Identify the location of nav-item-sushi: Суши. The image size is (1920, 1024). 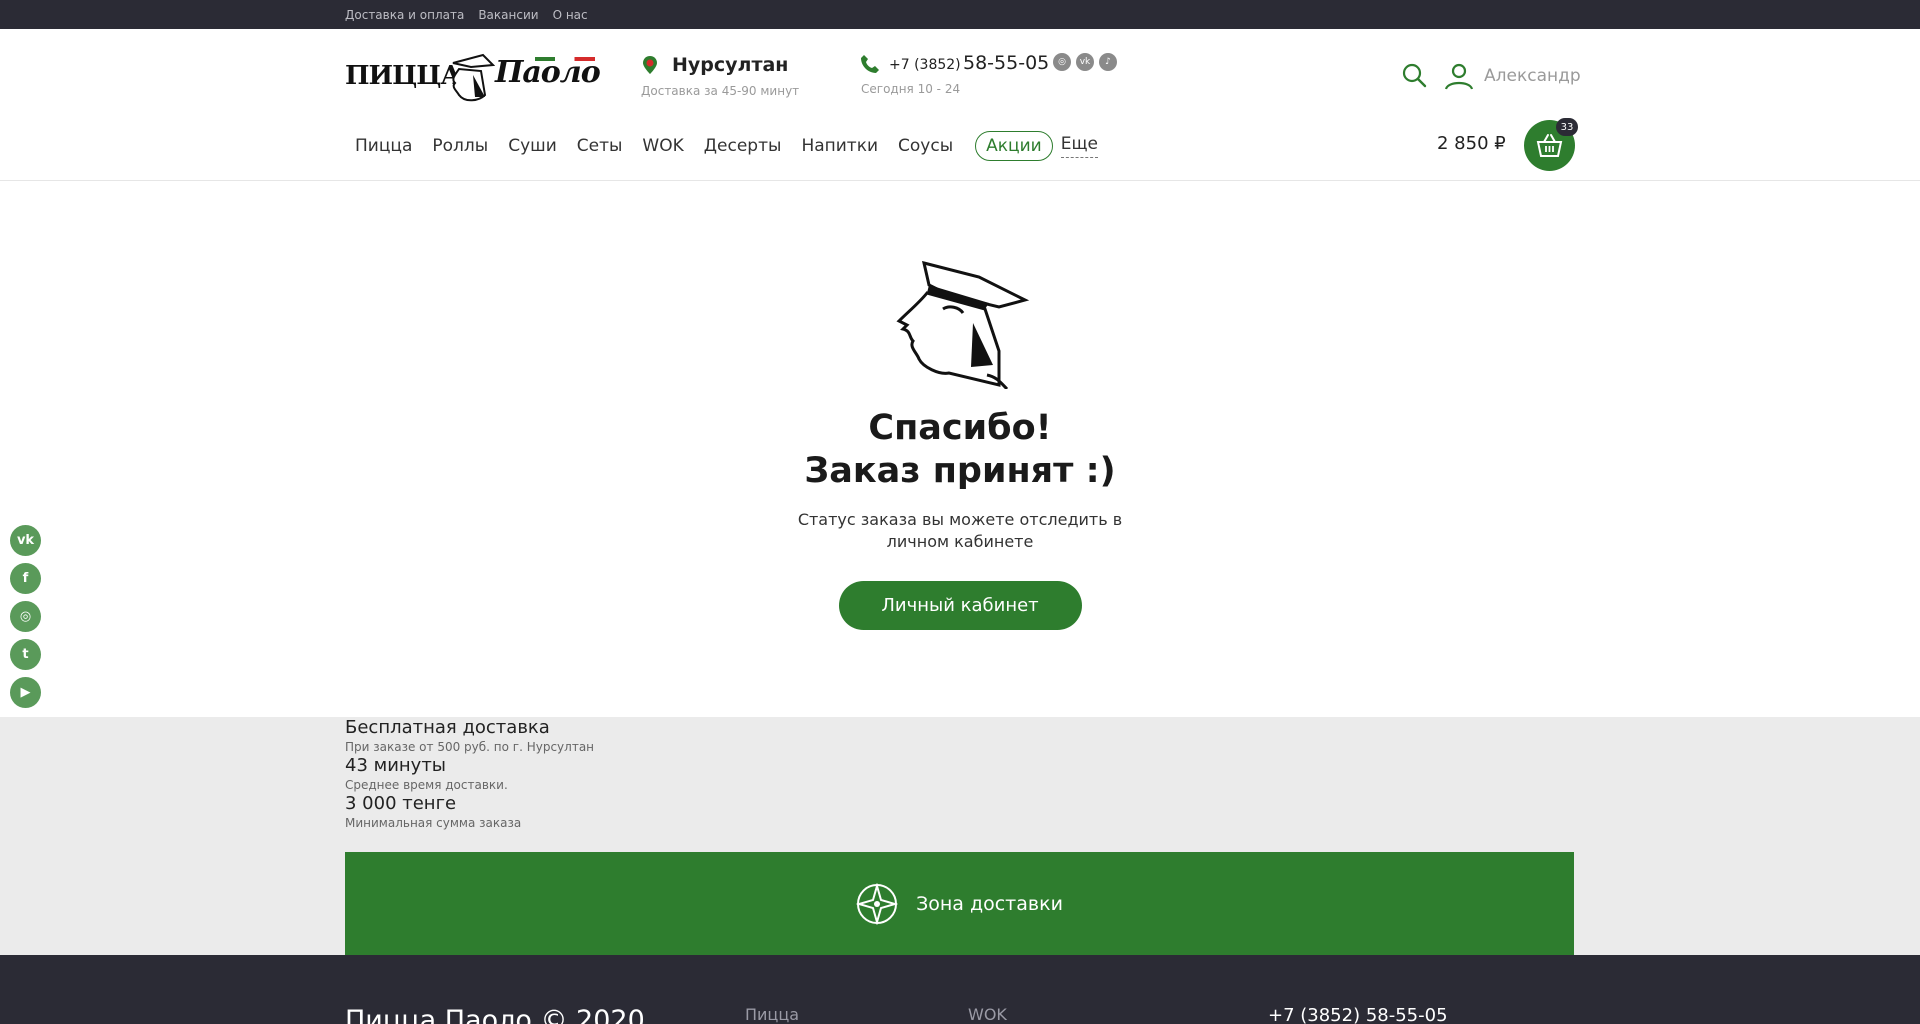
(532, 146).